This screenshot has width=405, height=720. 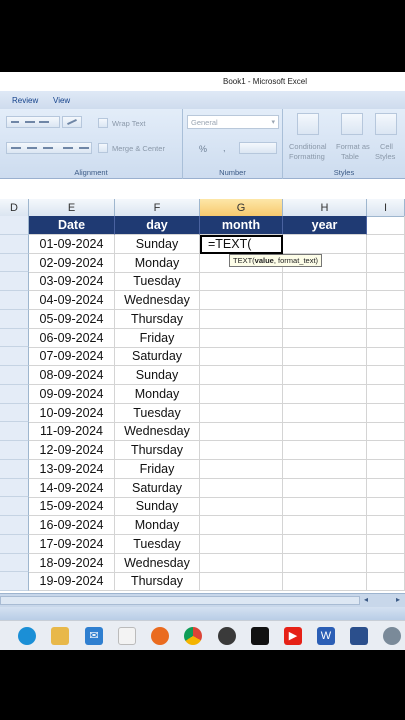 I want to click on col-header-e: E, so click(x=72, y=208).